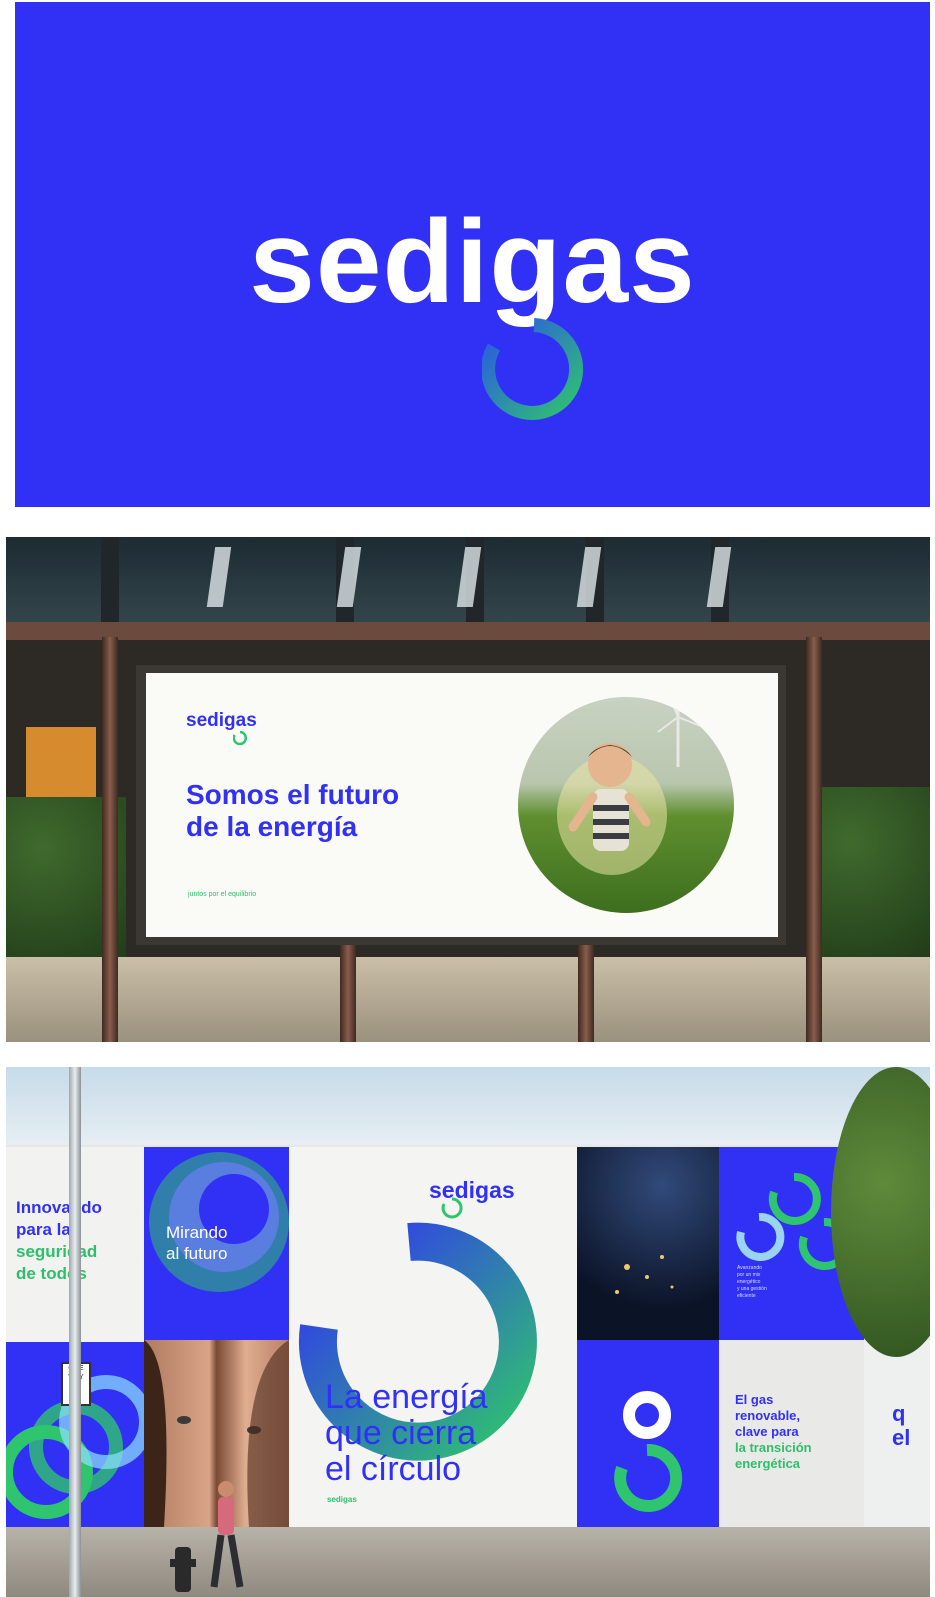  What do you see at coordinates (222, 894) in the screenshot?
I see `billboard-tagline: juntos por el equilibrio` at bounding box center [222, 894].